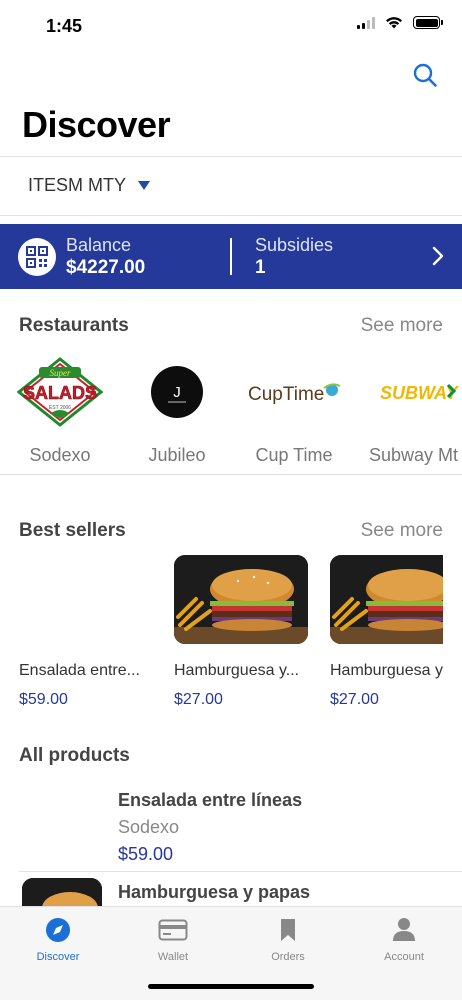 Image resolution: width=462 pixels, height=1000 pixels. Describe the element at coordinates (288, 930) in the screenshot. I see `bookmark-icon` at that location.